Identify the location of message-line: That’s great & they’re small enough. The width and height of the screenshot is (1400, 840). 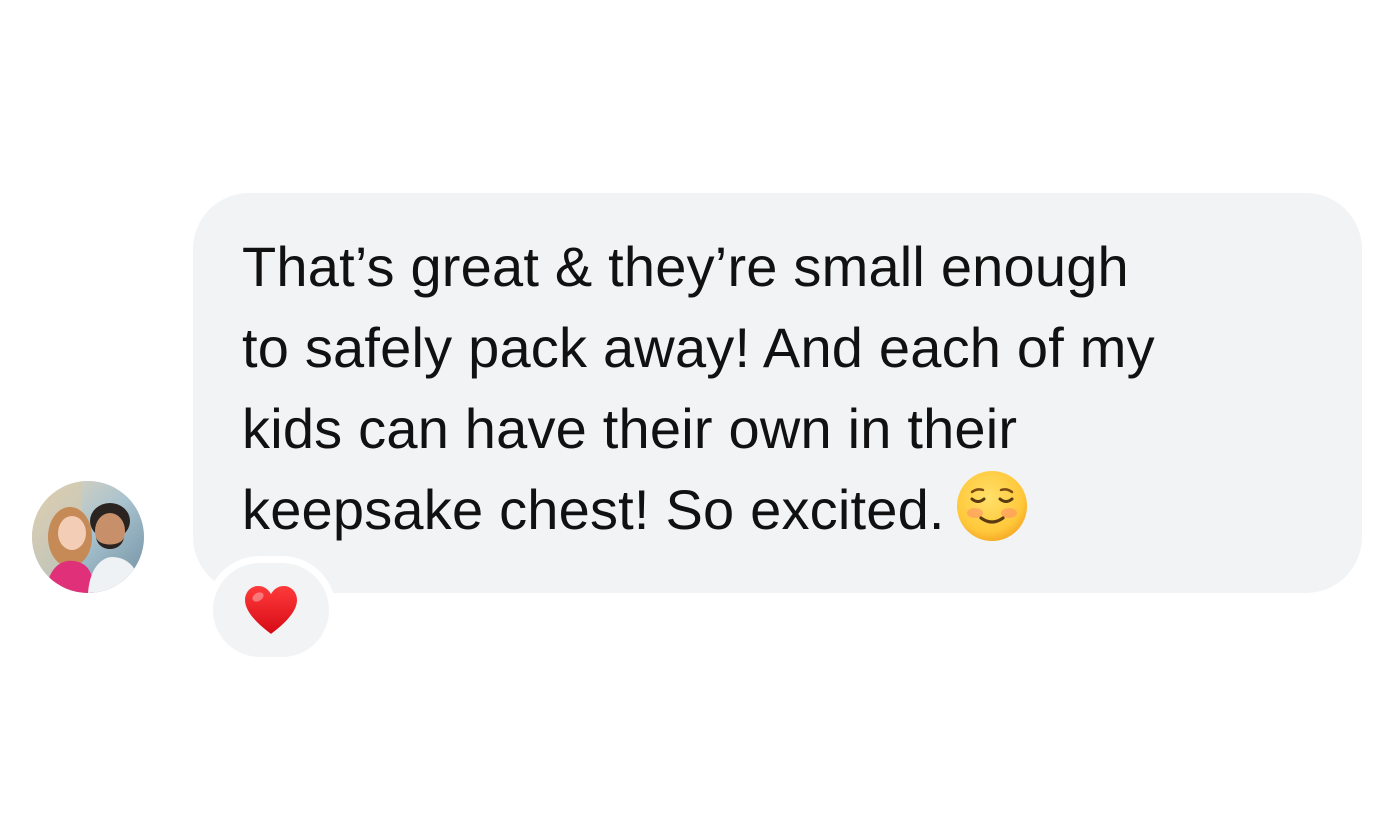
(685, 266).